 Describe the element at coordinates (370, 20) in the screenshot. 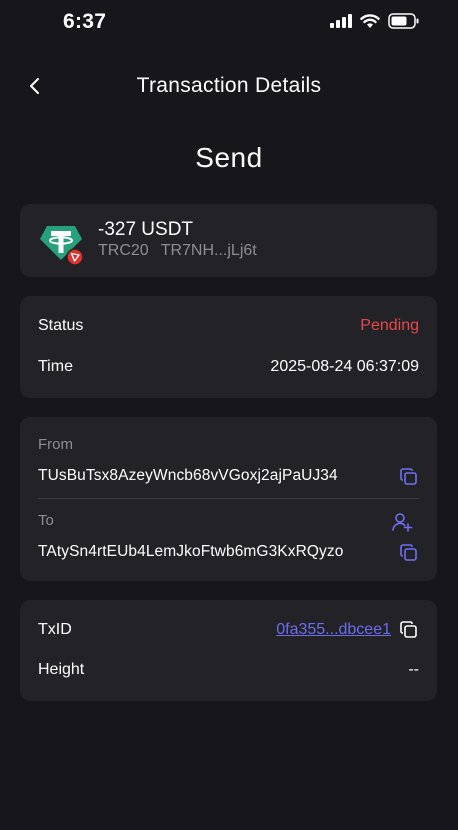

I see `wifi-icon` at that location.